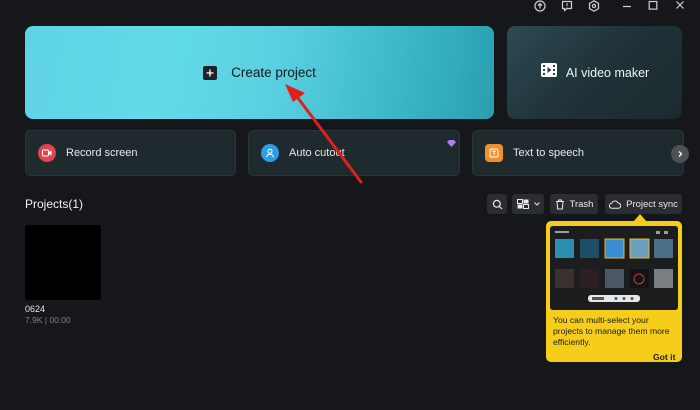  I want to click on upload-icon, so click(540, 6).